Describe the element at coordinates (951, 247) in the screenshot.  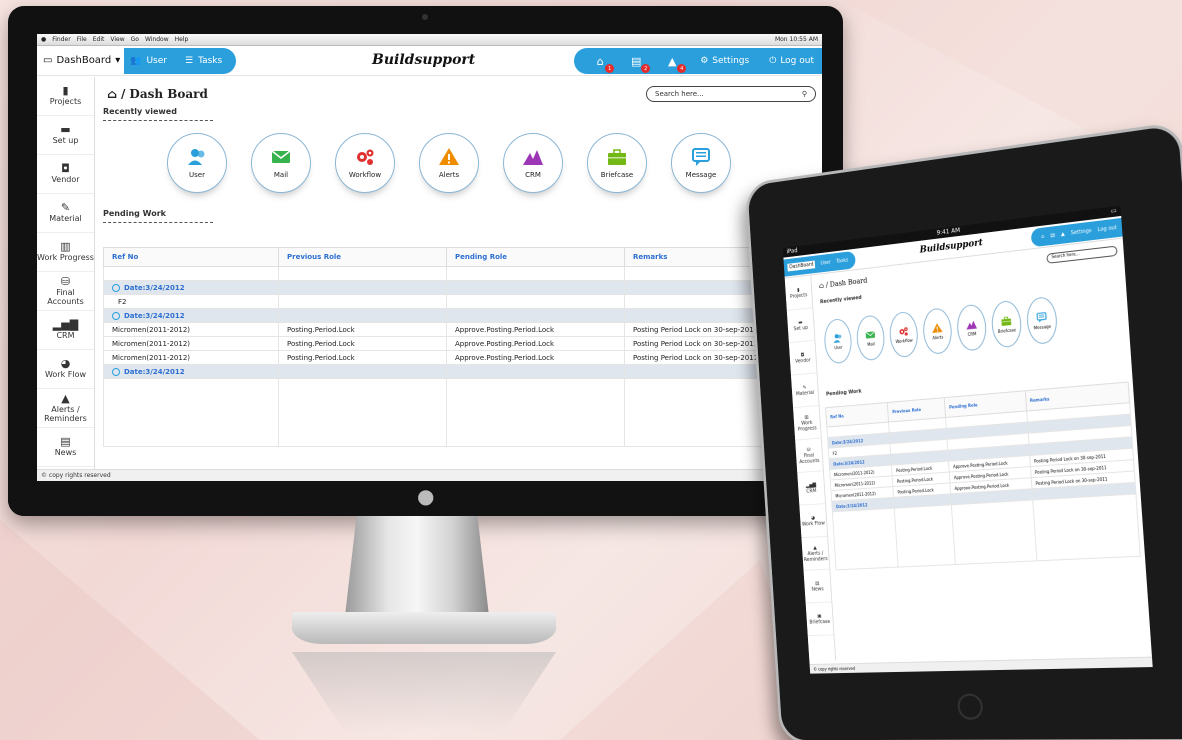
I see `tablet-logo: Buildsupport` at that location.